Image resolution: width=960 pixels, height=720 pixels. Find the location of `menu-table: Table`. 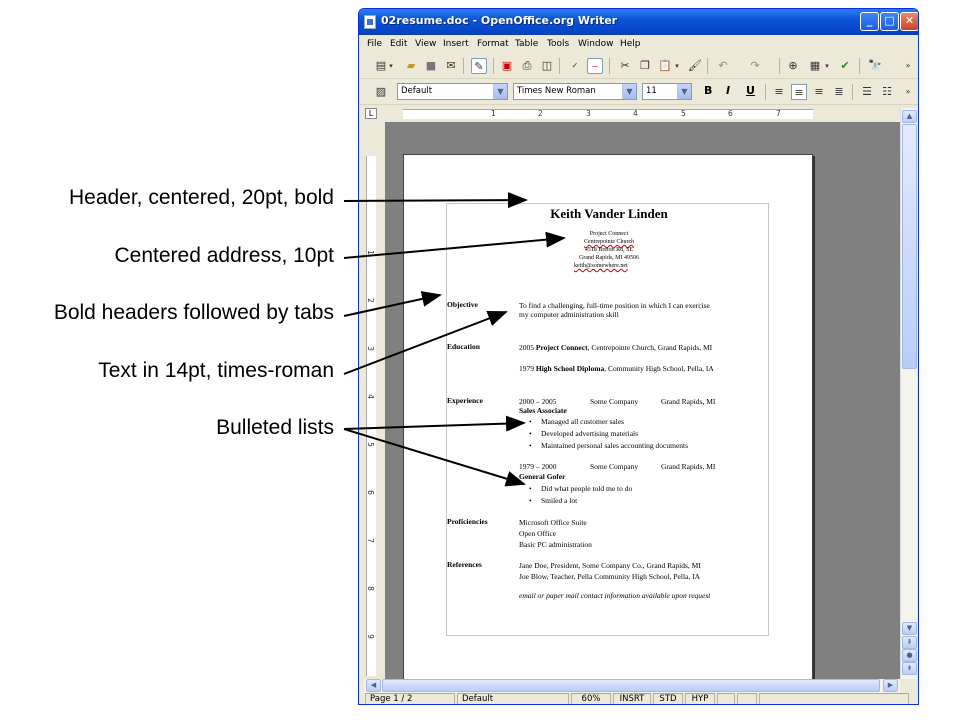

menu-table: Table is located at coordinates (526, 44).